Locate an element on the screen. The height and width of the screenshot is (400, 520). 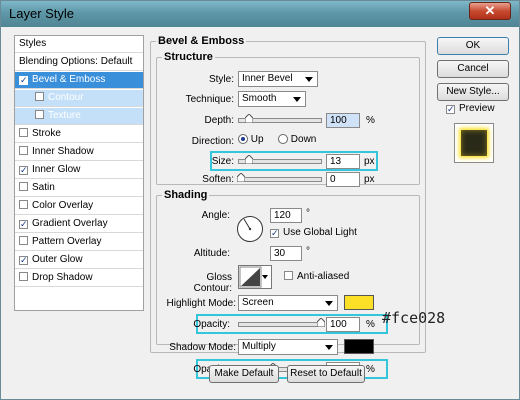
style-item-bevel-emboss: ✓ Bevel & Emboss is located at coordinates (79, 80).